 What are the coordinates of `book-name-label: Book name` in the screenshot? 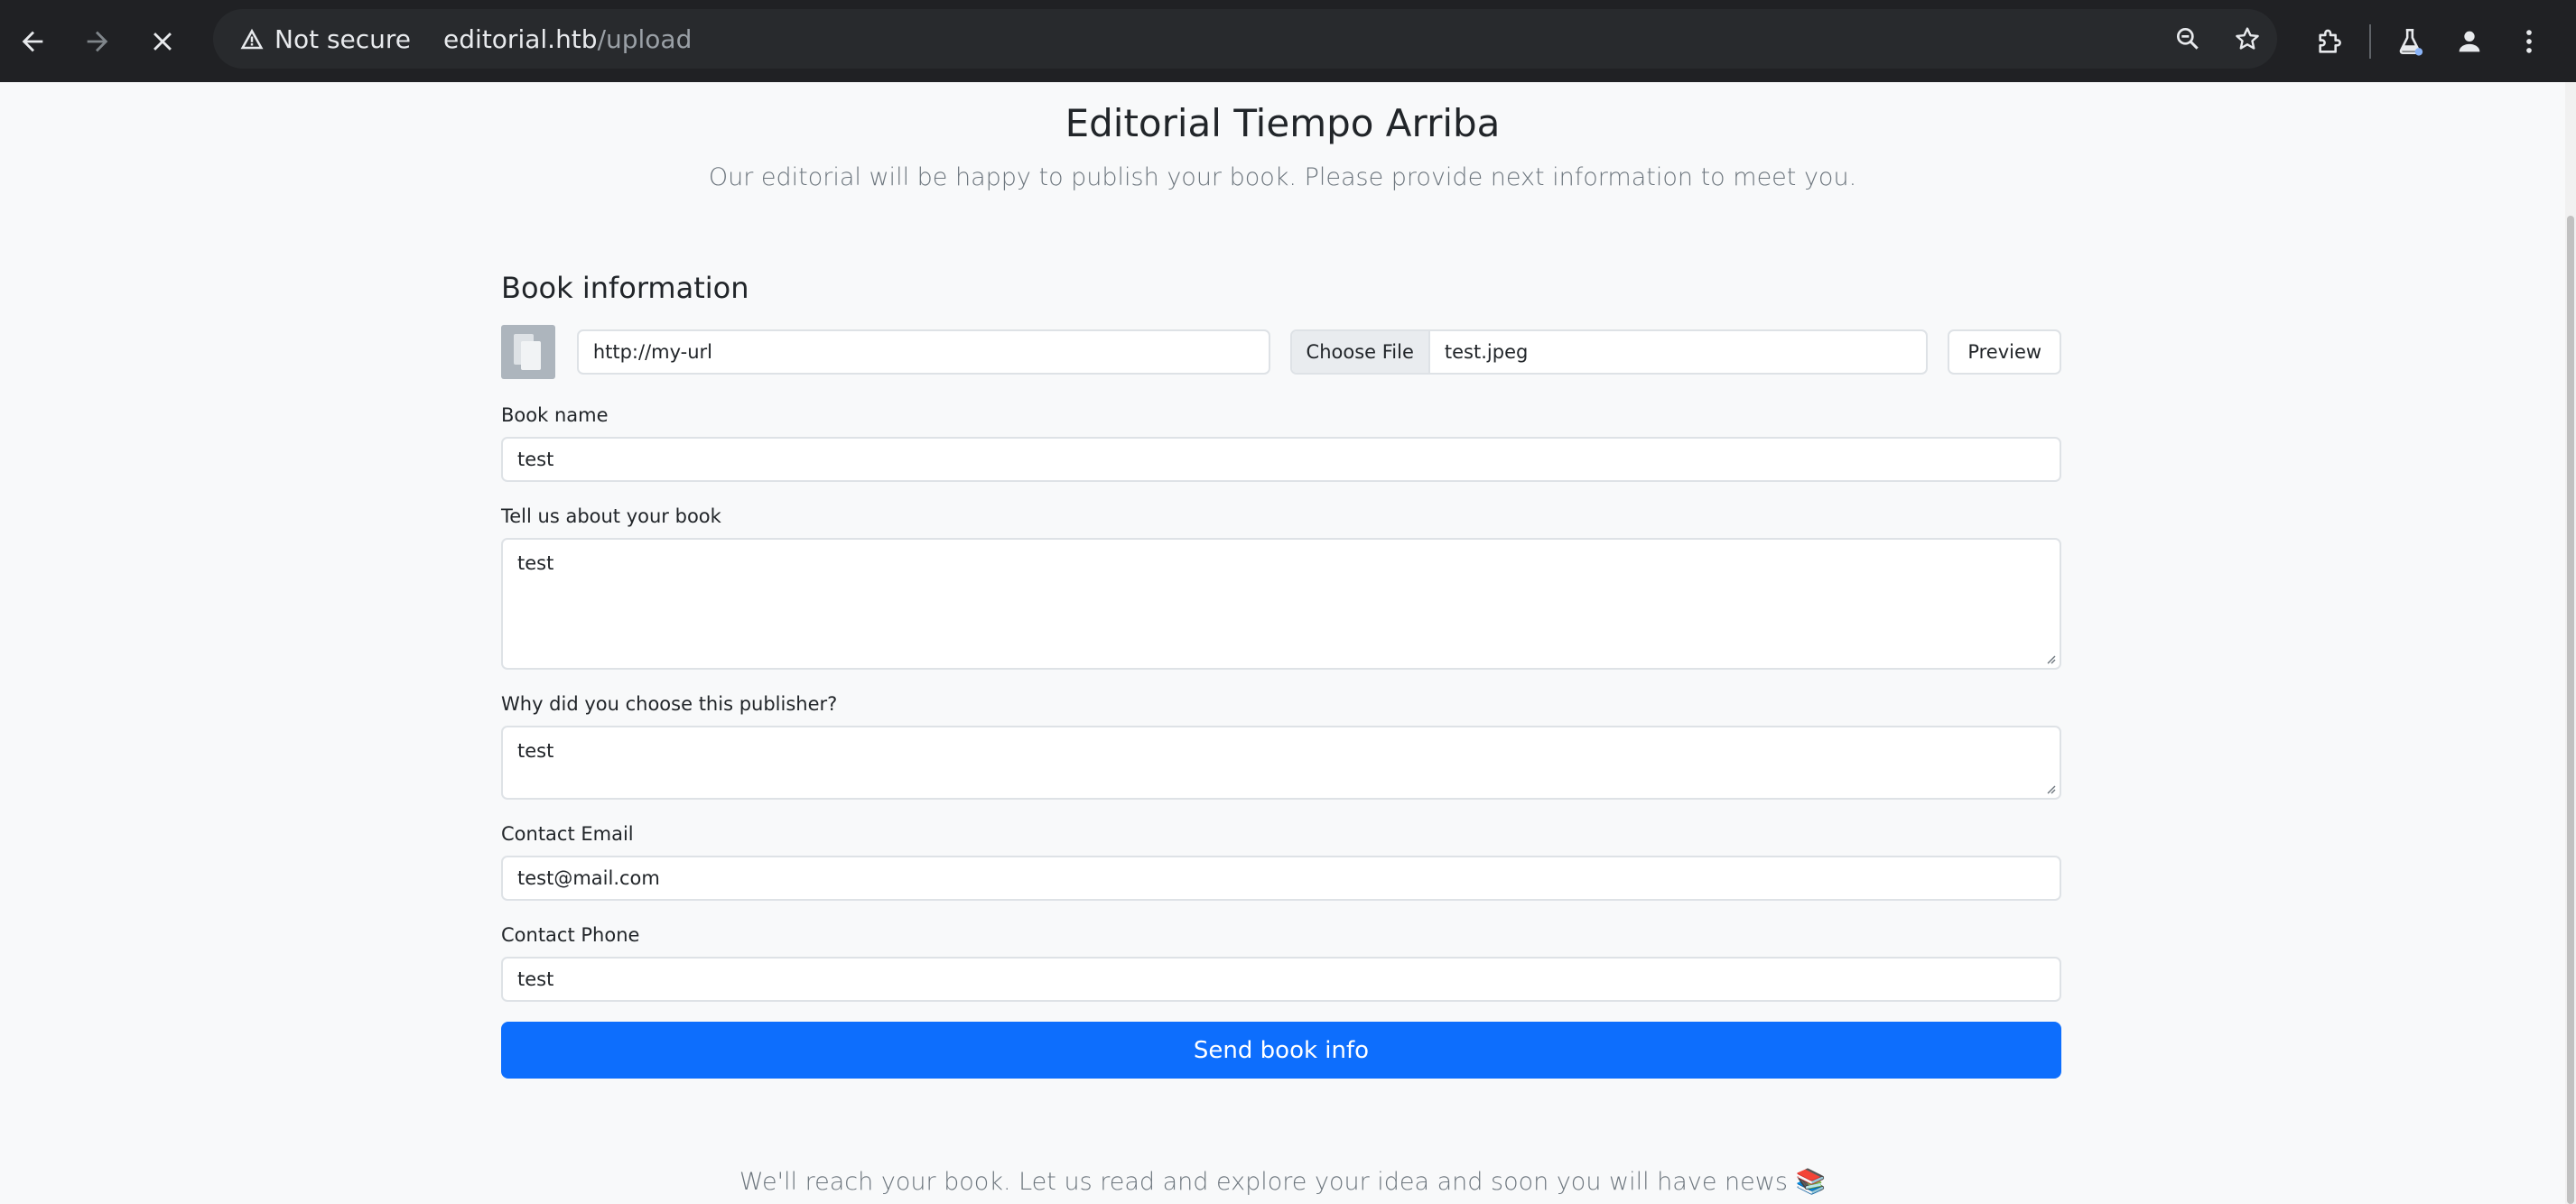 It's located at (555, 415).